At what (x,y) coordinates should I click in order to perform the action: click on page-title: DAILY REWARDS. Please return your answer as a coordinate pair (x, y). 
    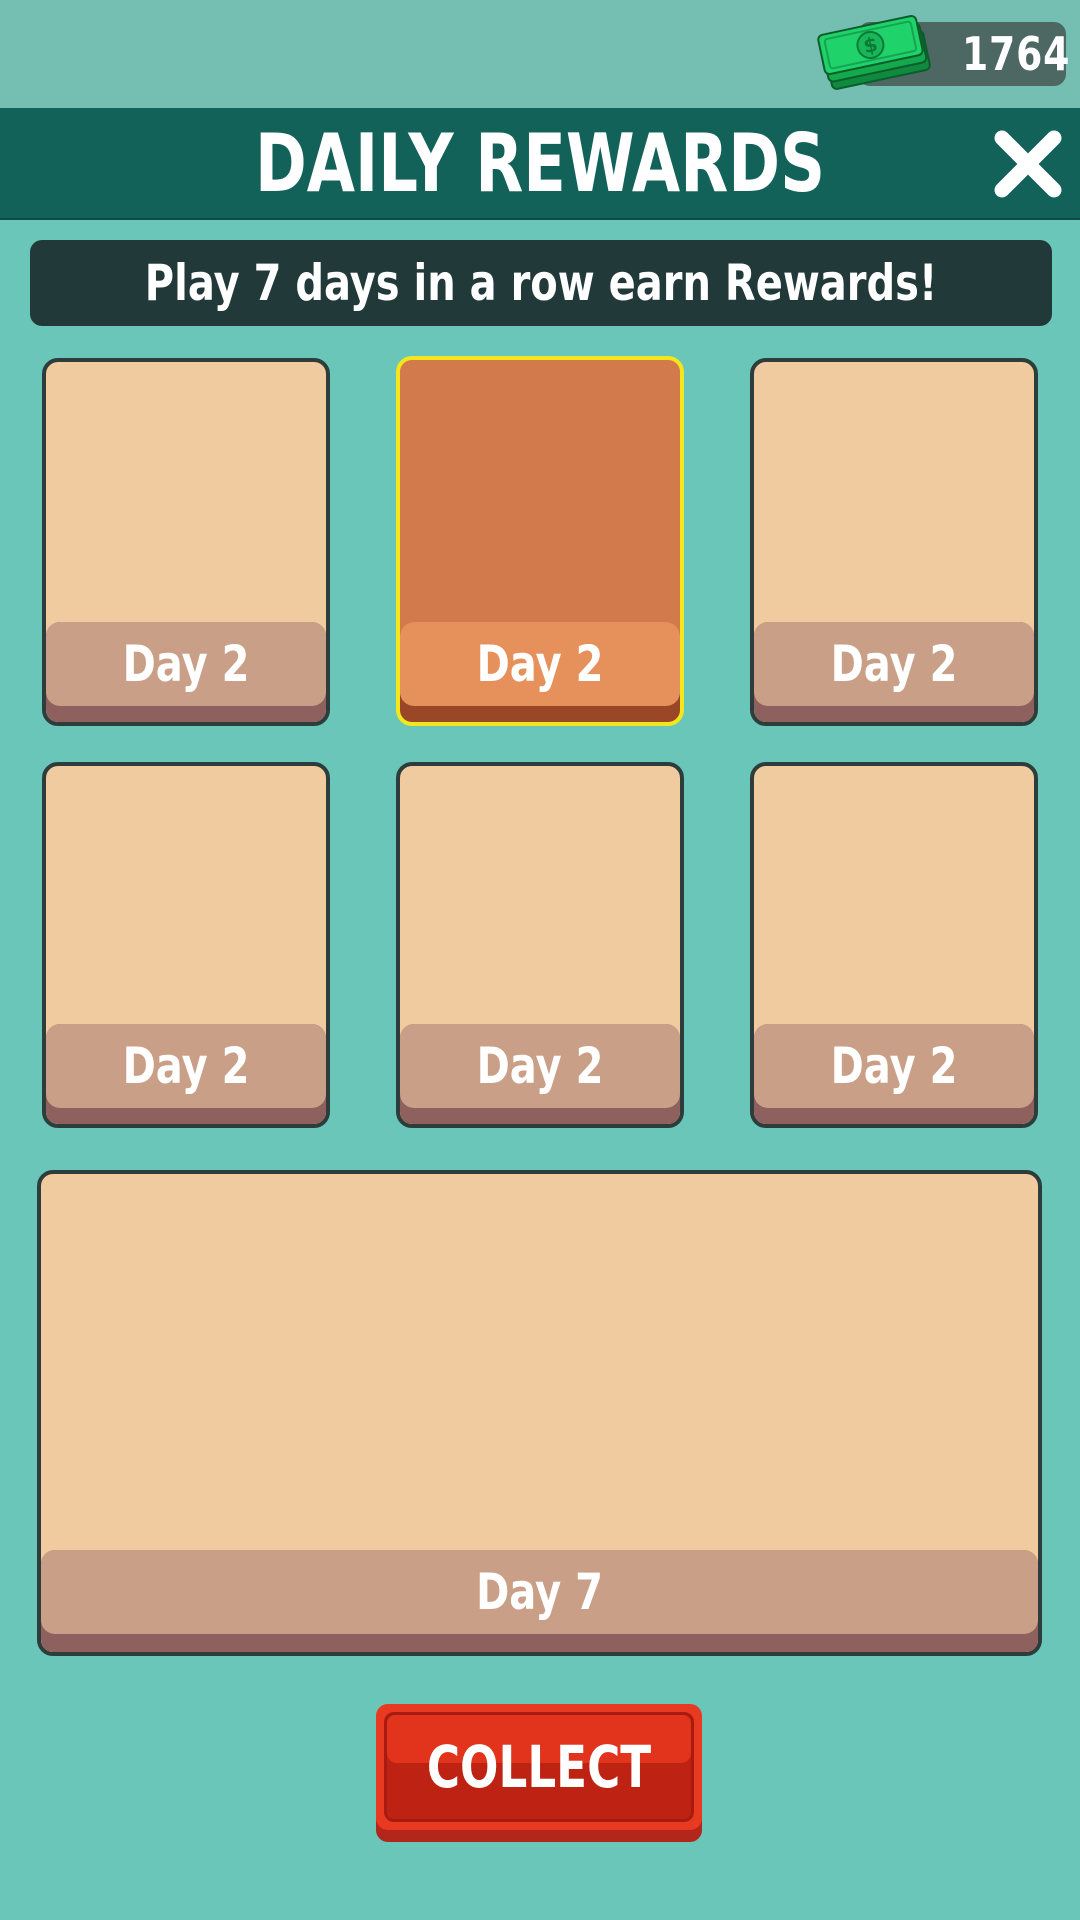
    Looking at the image, I should click on (540, 163).